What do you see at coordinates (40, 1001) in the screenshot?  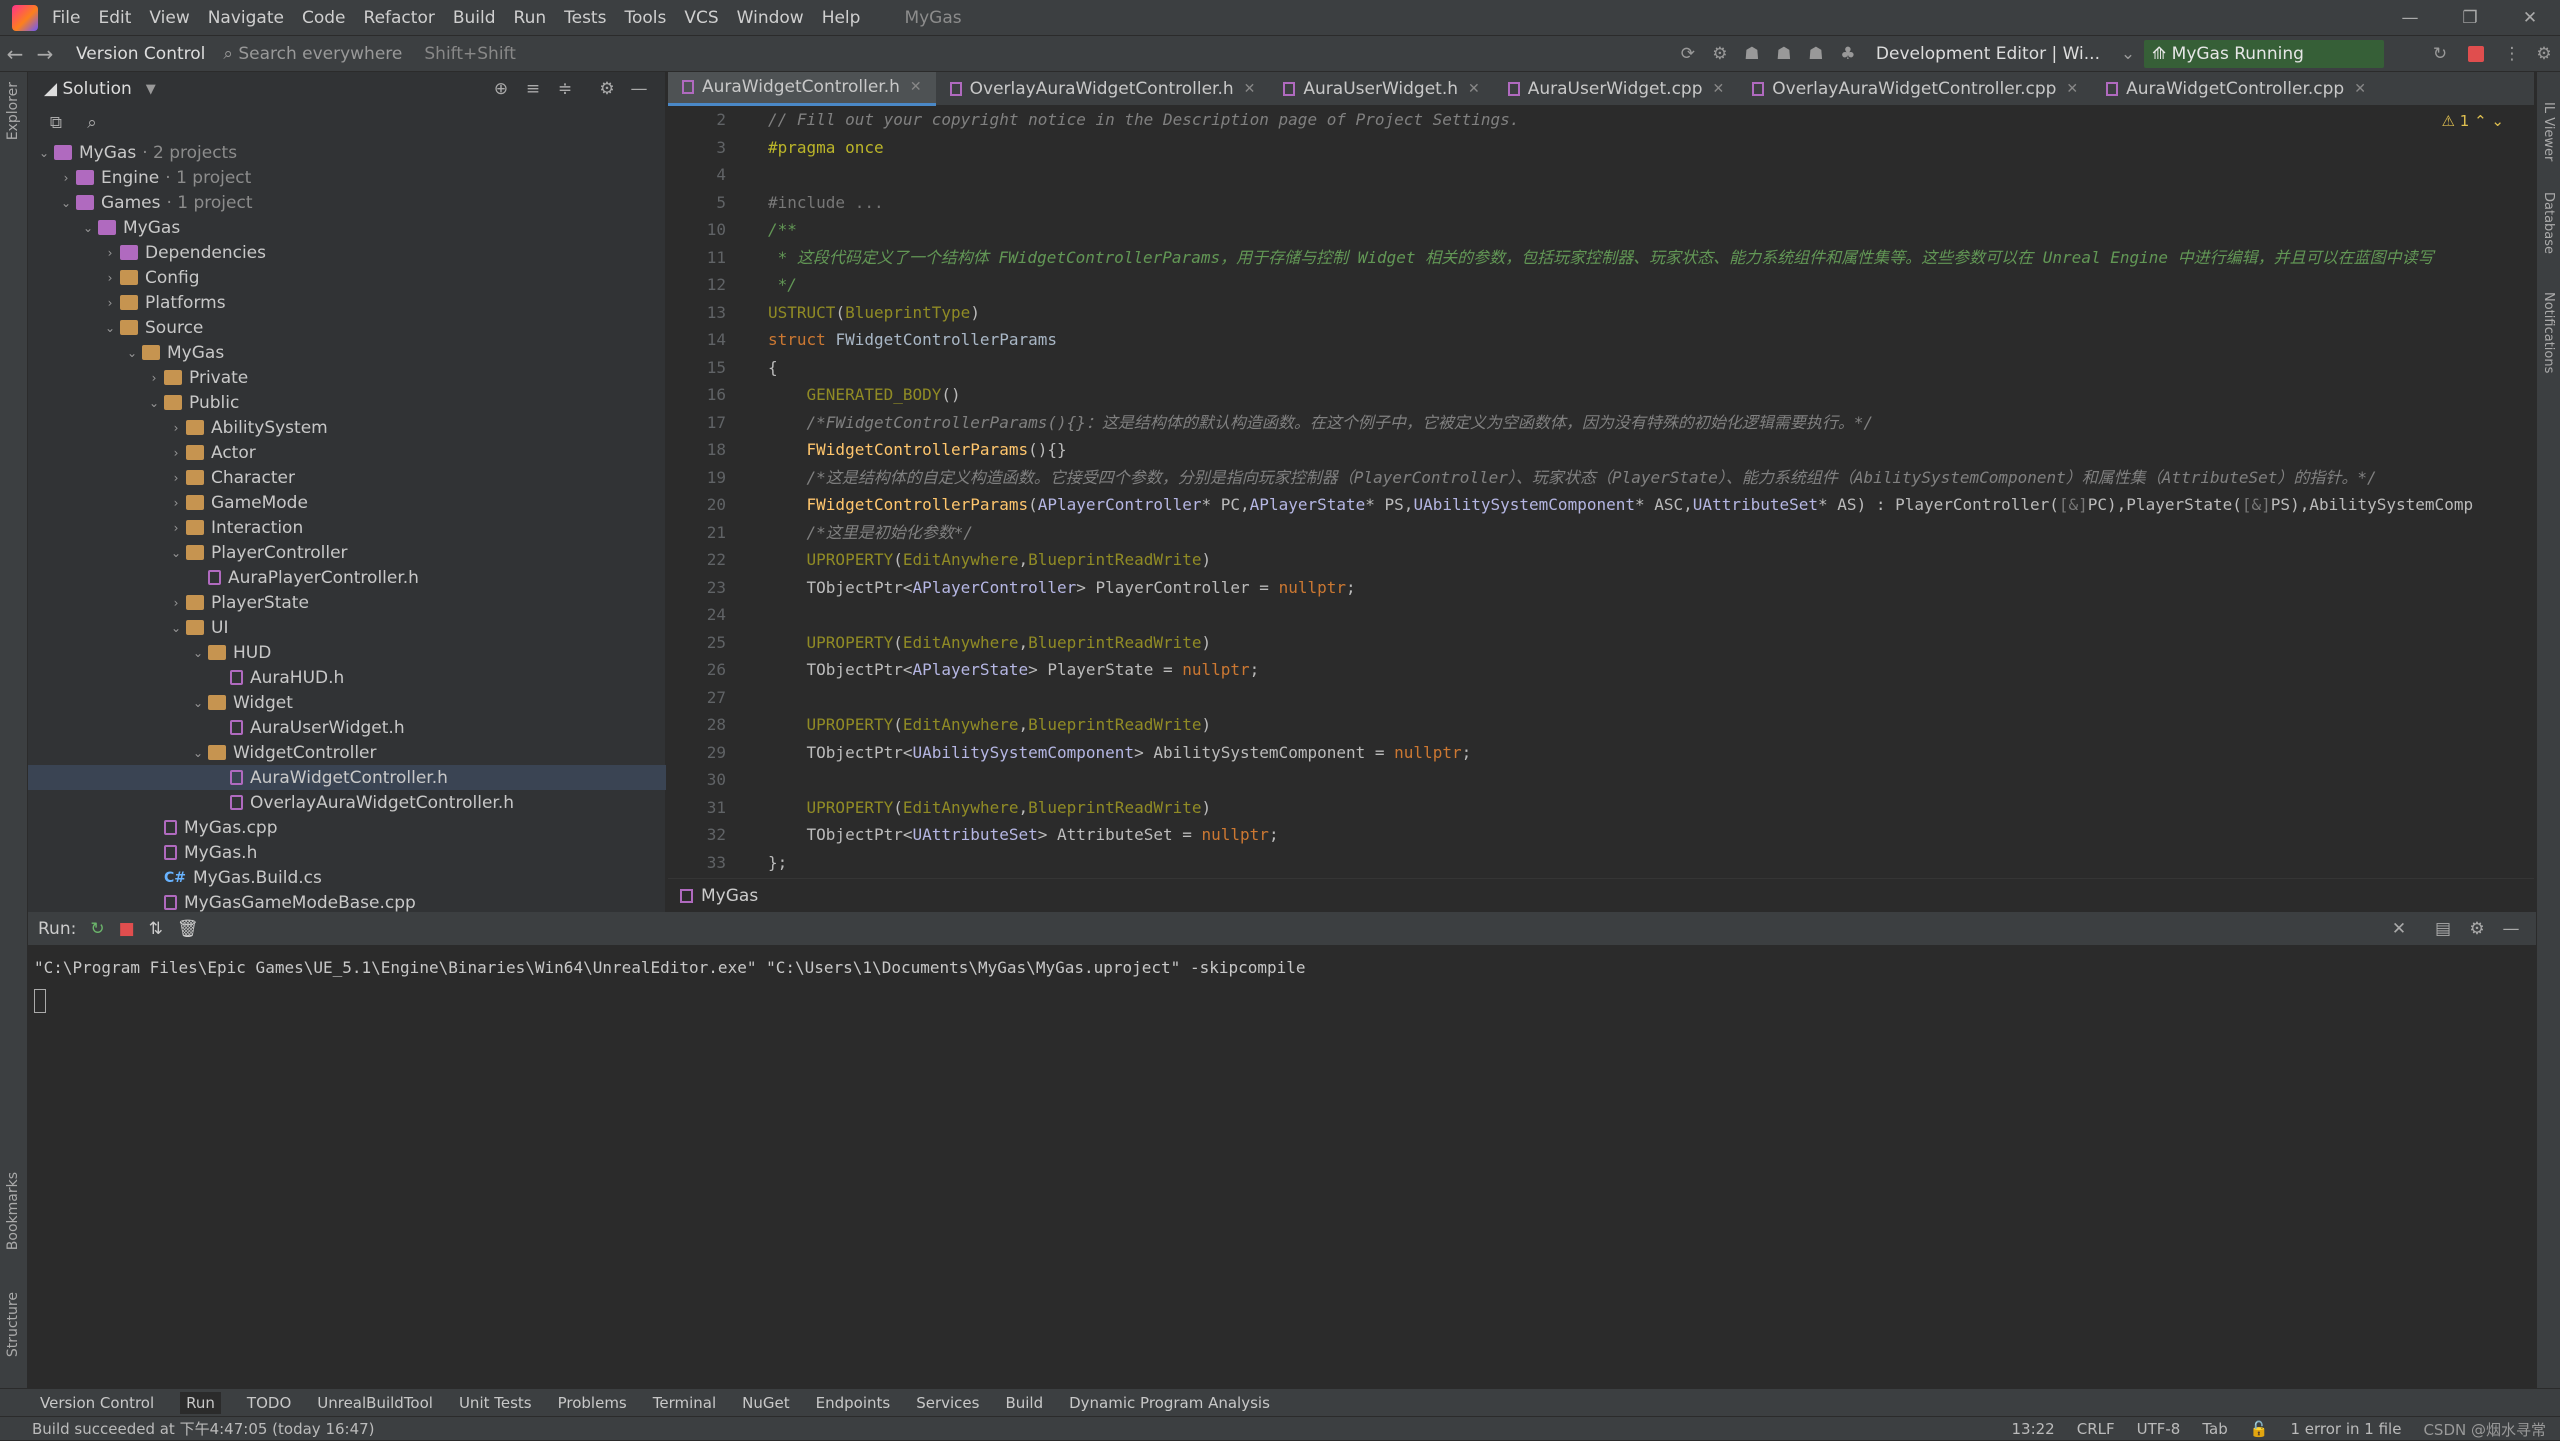 I see `console-input` at bounding box center [40, 1001].